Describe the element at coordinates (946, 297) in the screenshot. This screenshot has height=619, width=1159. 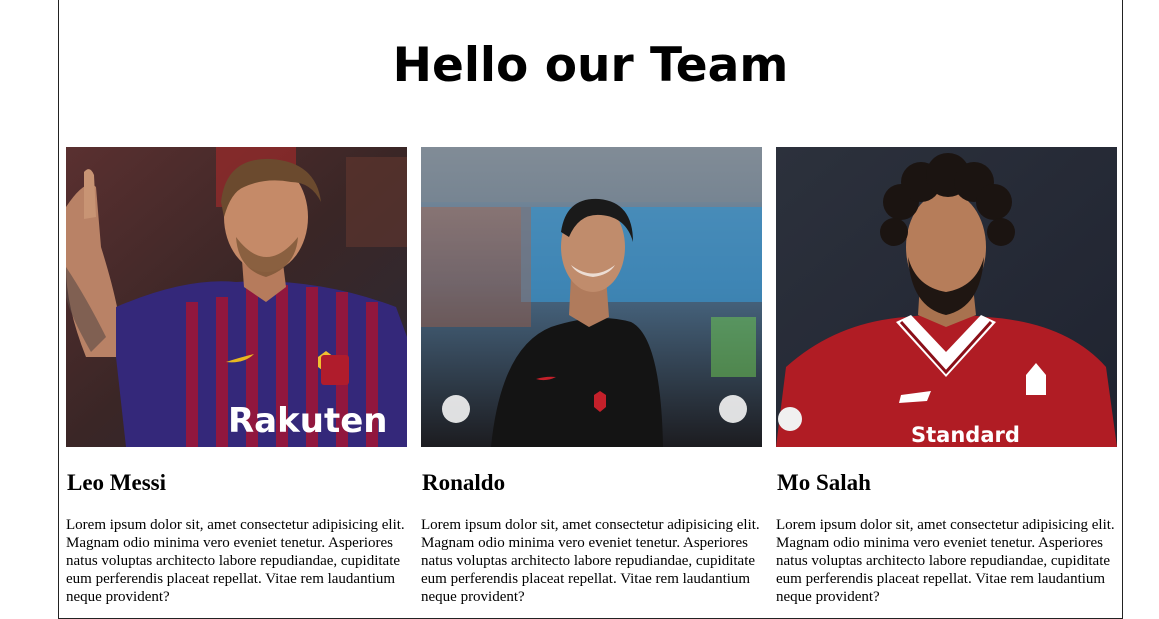
I see `player-photo-salah: Standard` at that location.